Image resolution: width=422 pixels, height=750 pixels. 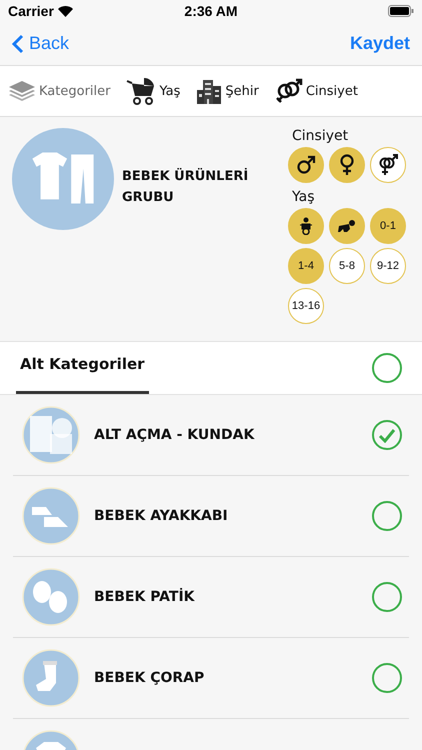 What do you see at coordinates (347, 266) in the screenshot?
I see `age-chip: 5-8` at bounding box center [347, 266].